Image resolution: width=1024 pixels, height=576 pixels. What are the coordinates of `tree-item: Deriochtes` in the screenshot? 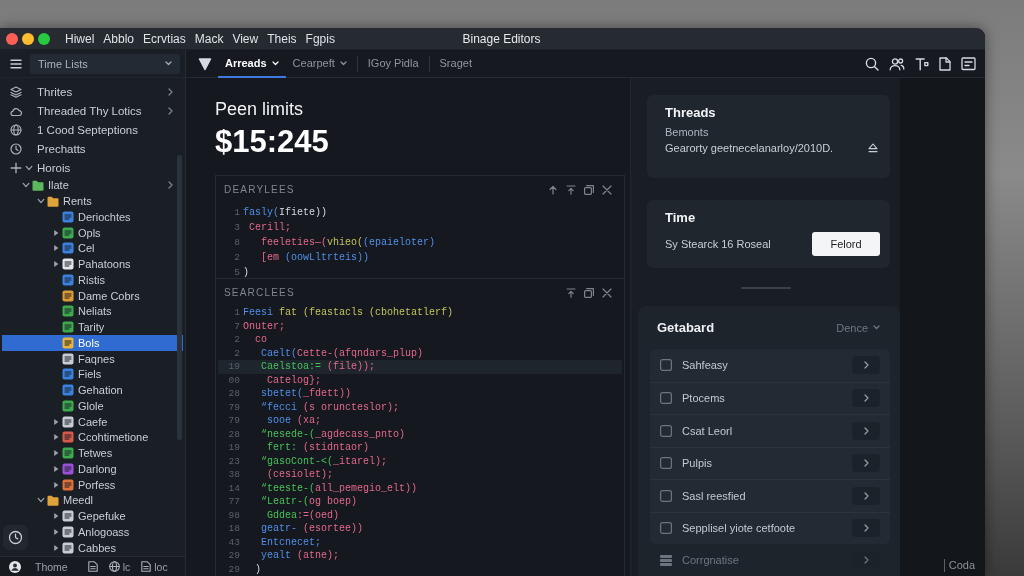 It's located at (92, 217).